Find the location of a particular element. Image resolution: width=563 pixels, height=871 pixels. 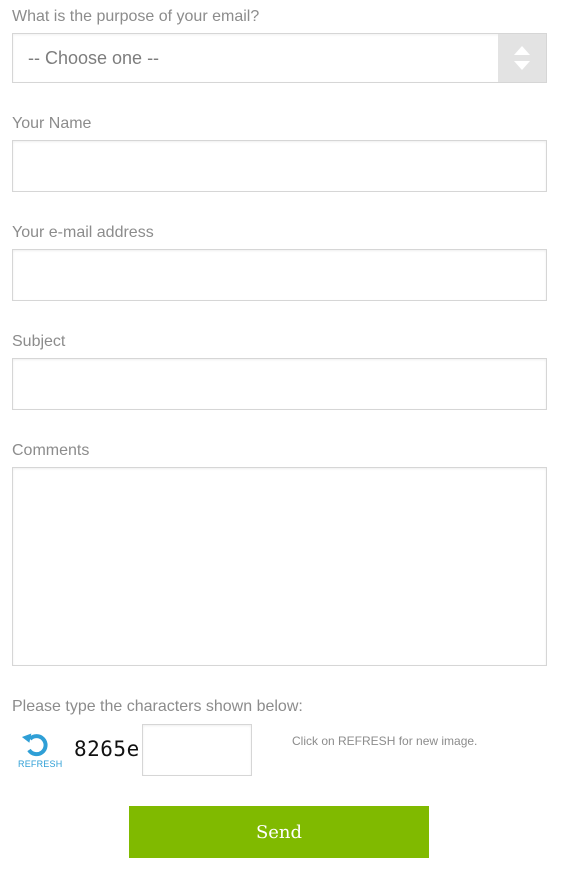

comments-label: Comments is located at coordinates (51, 450).